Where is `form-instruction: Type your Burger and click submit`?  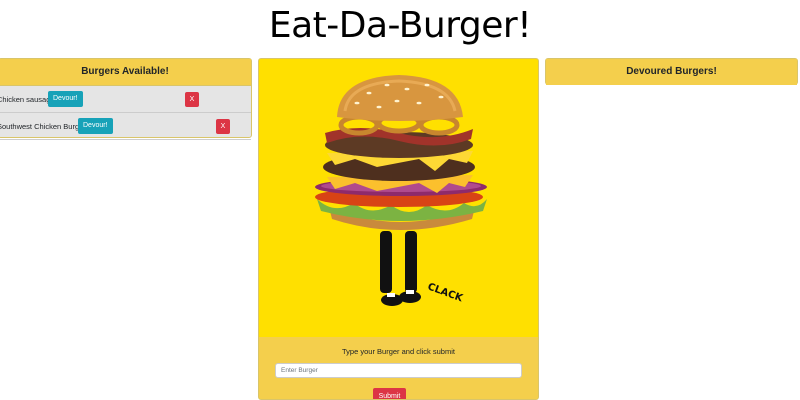 form-instruction: Type your Burger and click submit is located at coordinates (398, 351).